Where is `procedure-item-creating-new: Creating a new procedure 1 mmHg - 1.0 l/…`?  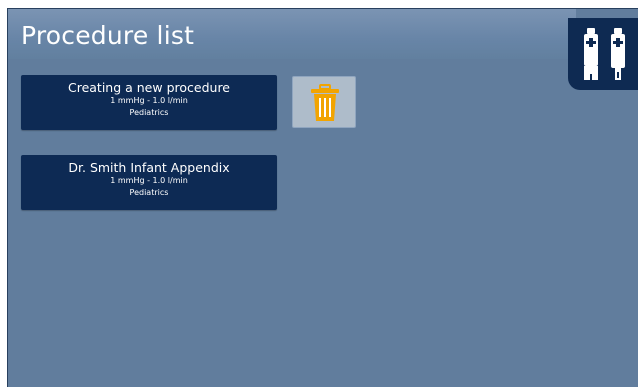 procedure-item-creating-new: Creating a new procedure 1 mmHg - 1.0 l/… is located at coordinates (149, 102).